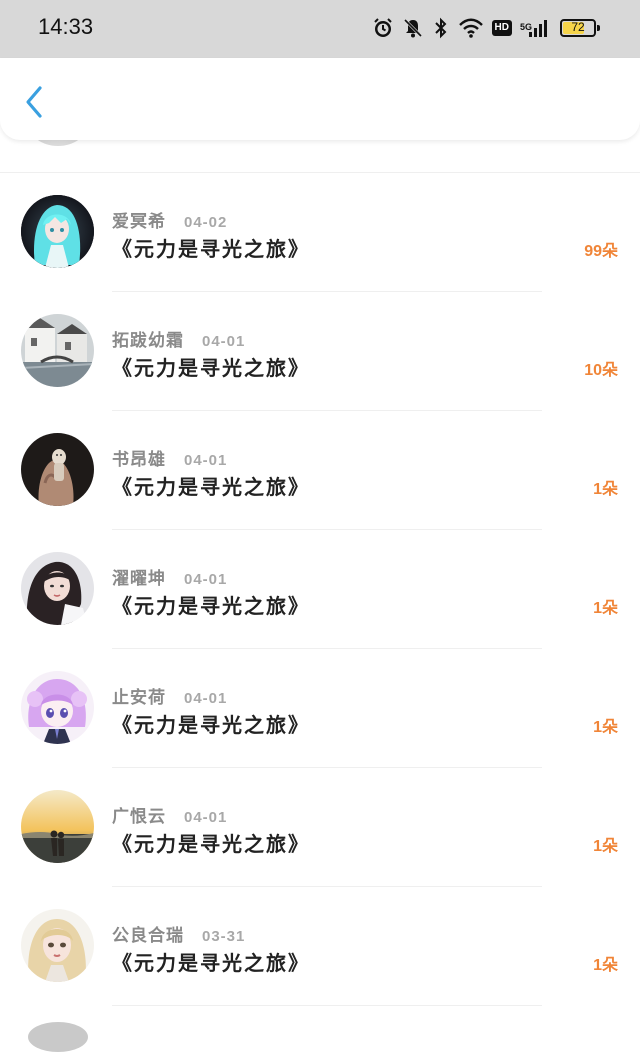 This screenshot has width=640, height=1052. I want to click on list-item: 书昂雄 04-01 《元力是寻光之旅》 1朵, so click(320, 470).